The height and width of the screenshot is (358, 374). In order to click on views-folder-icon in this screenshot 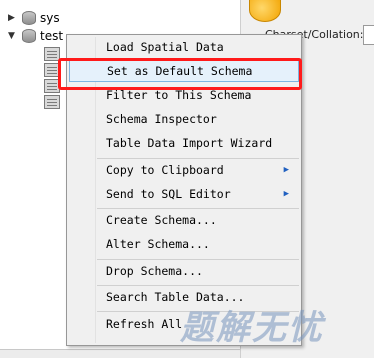, I will do `click(52, 70)`.